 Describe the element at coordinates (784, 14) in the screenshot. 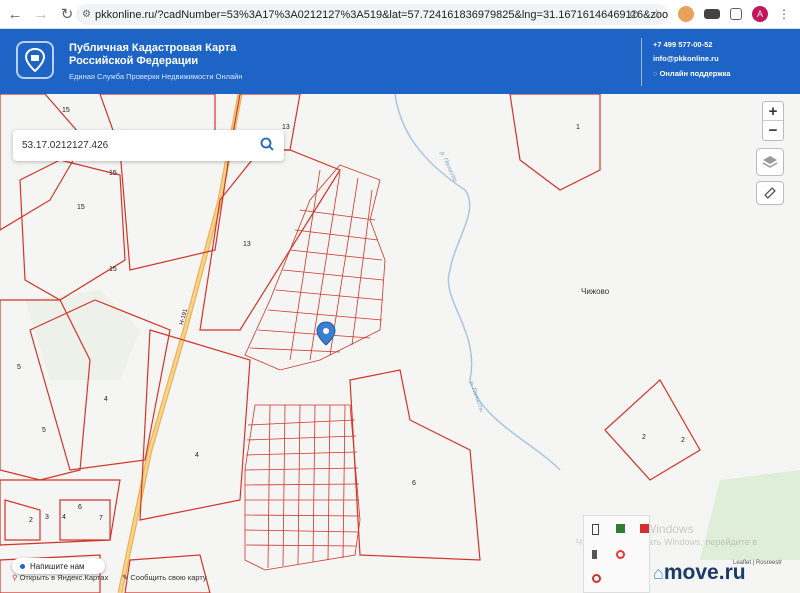

I see `menu-icon: ⋮` at that location.